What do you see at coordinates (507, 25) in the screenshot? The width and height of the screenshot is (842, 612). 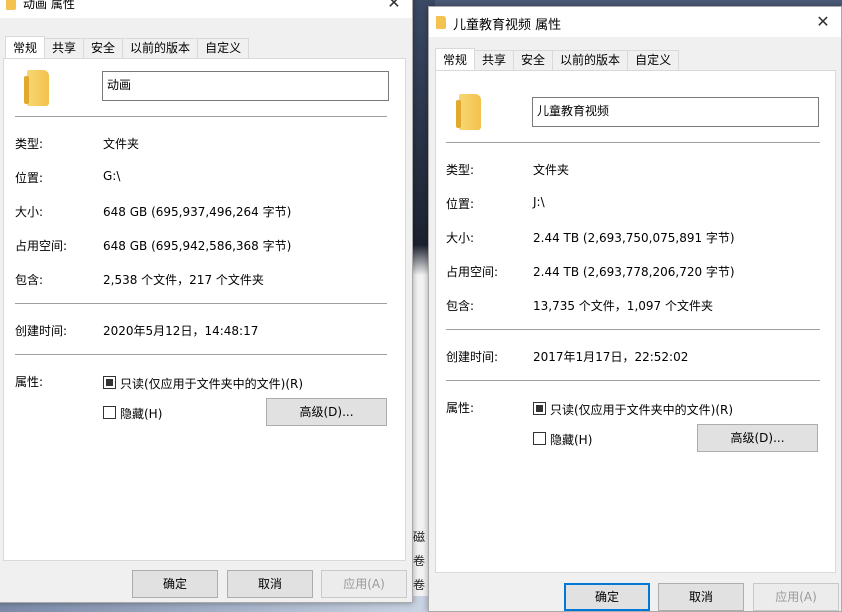 I see `window-title: 儿童教育视频 属性` at bounding box center [507, 25].